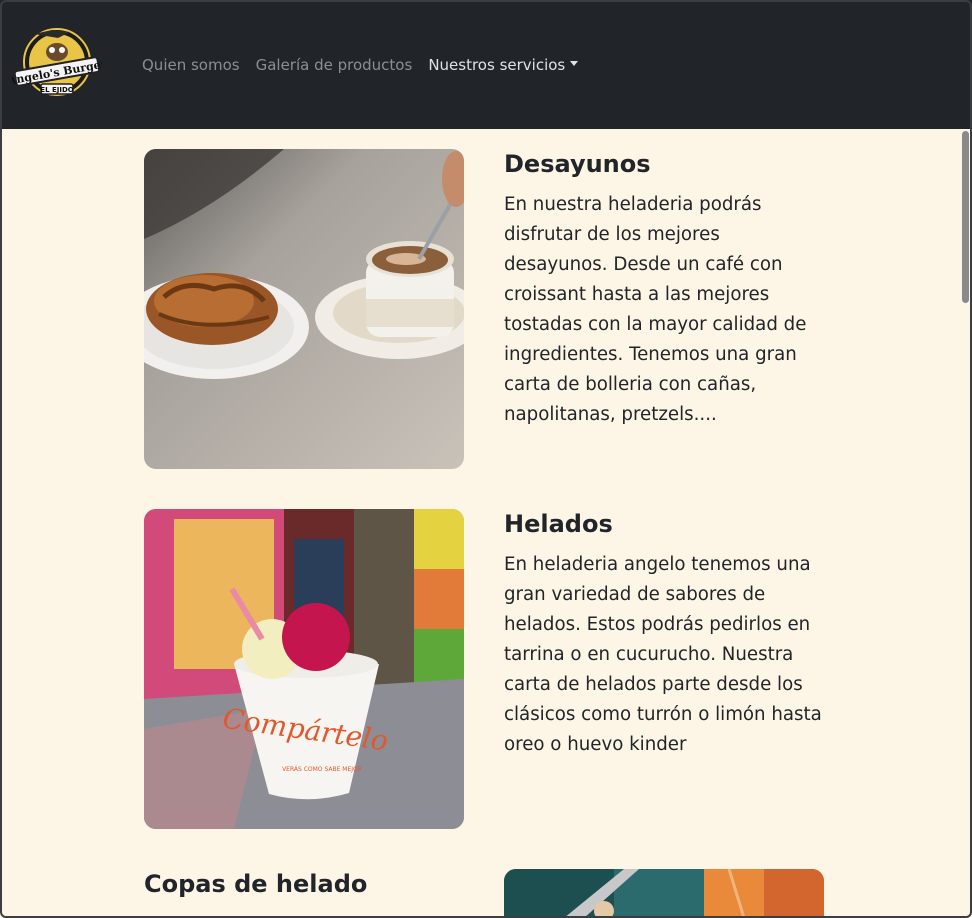  What do you see at coordinates (256, 884) in the screenshot?
I see `section-title-copas: Copas de helado` at bounding box center [256, 884].